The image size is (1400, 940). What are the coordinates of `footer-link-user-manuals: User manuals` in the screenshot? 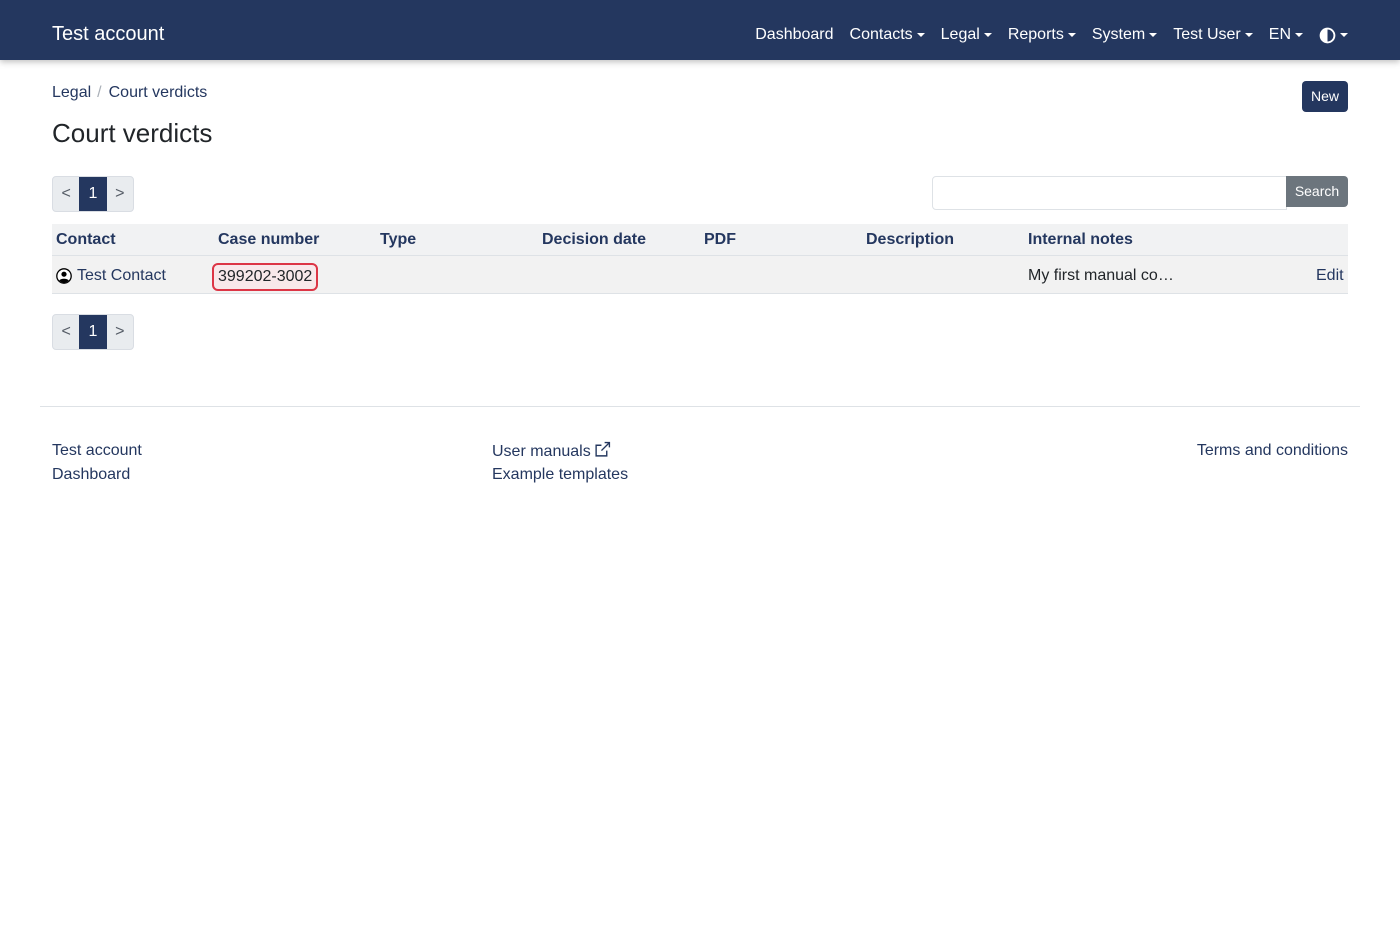 It's located at (551, 451).